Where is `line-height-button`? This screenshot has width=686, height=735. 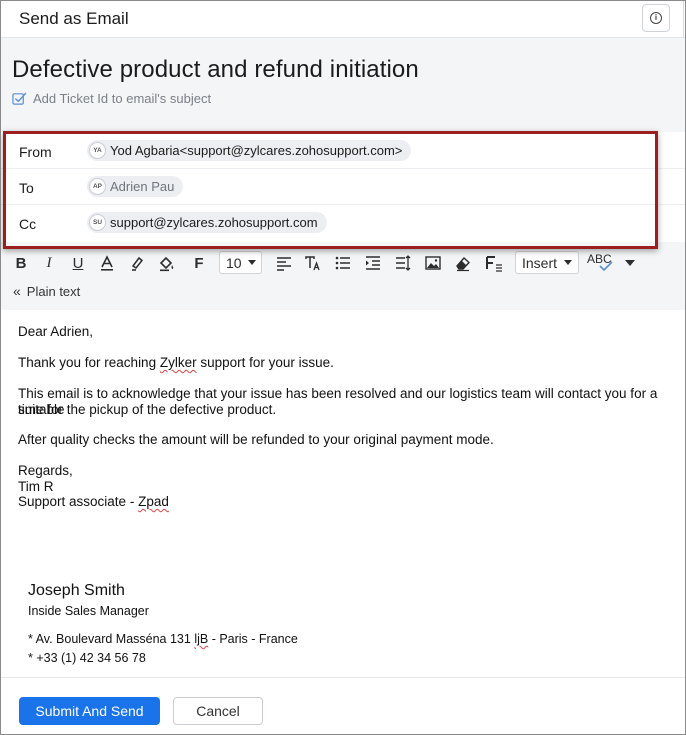
line-height-button is located at coordinates (403, 263).